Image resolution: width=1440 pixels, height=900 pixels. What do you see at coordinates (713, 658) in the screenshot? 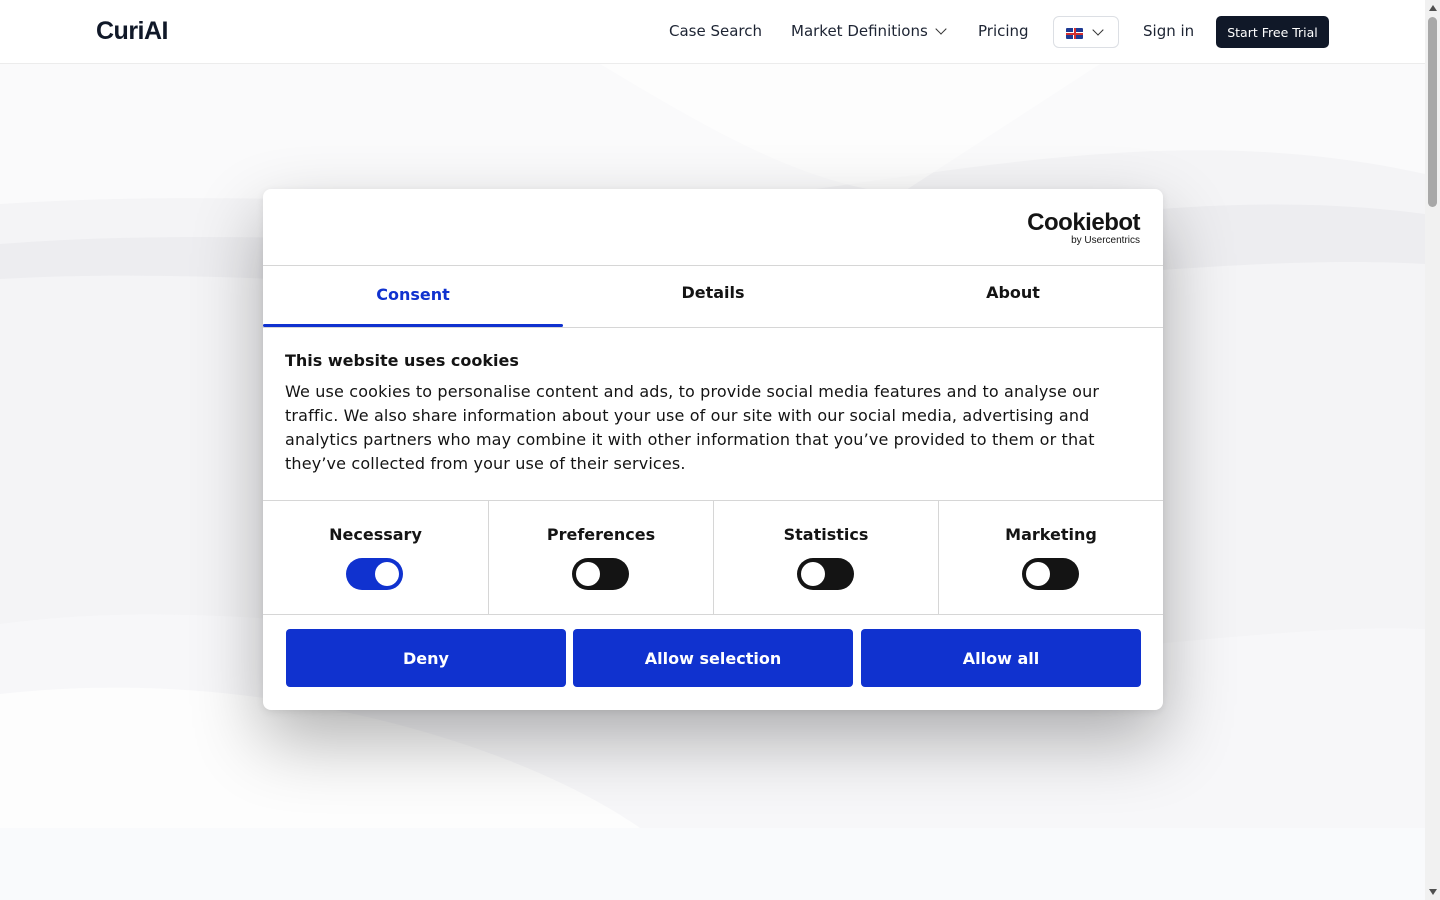
I see `allow-selection-button: Allow selection` at bounding box center [713, 658].